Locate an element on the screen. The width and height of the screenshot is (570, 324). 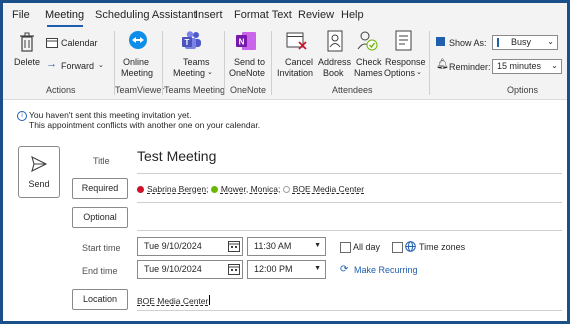
delete-label: Delete is located at coordinates (27, 62).